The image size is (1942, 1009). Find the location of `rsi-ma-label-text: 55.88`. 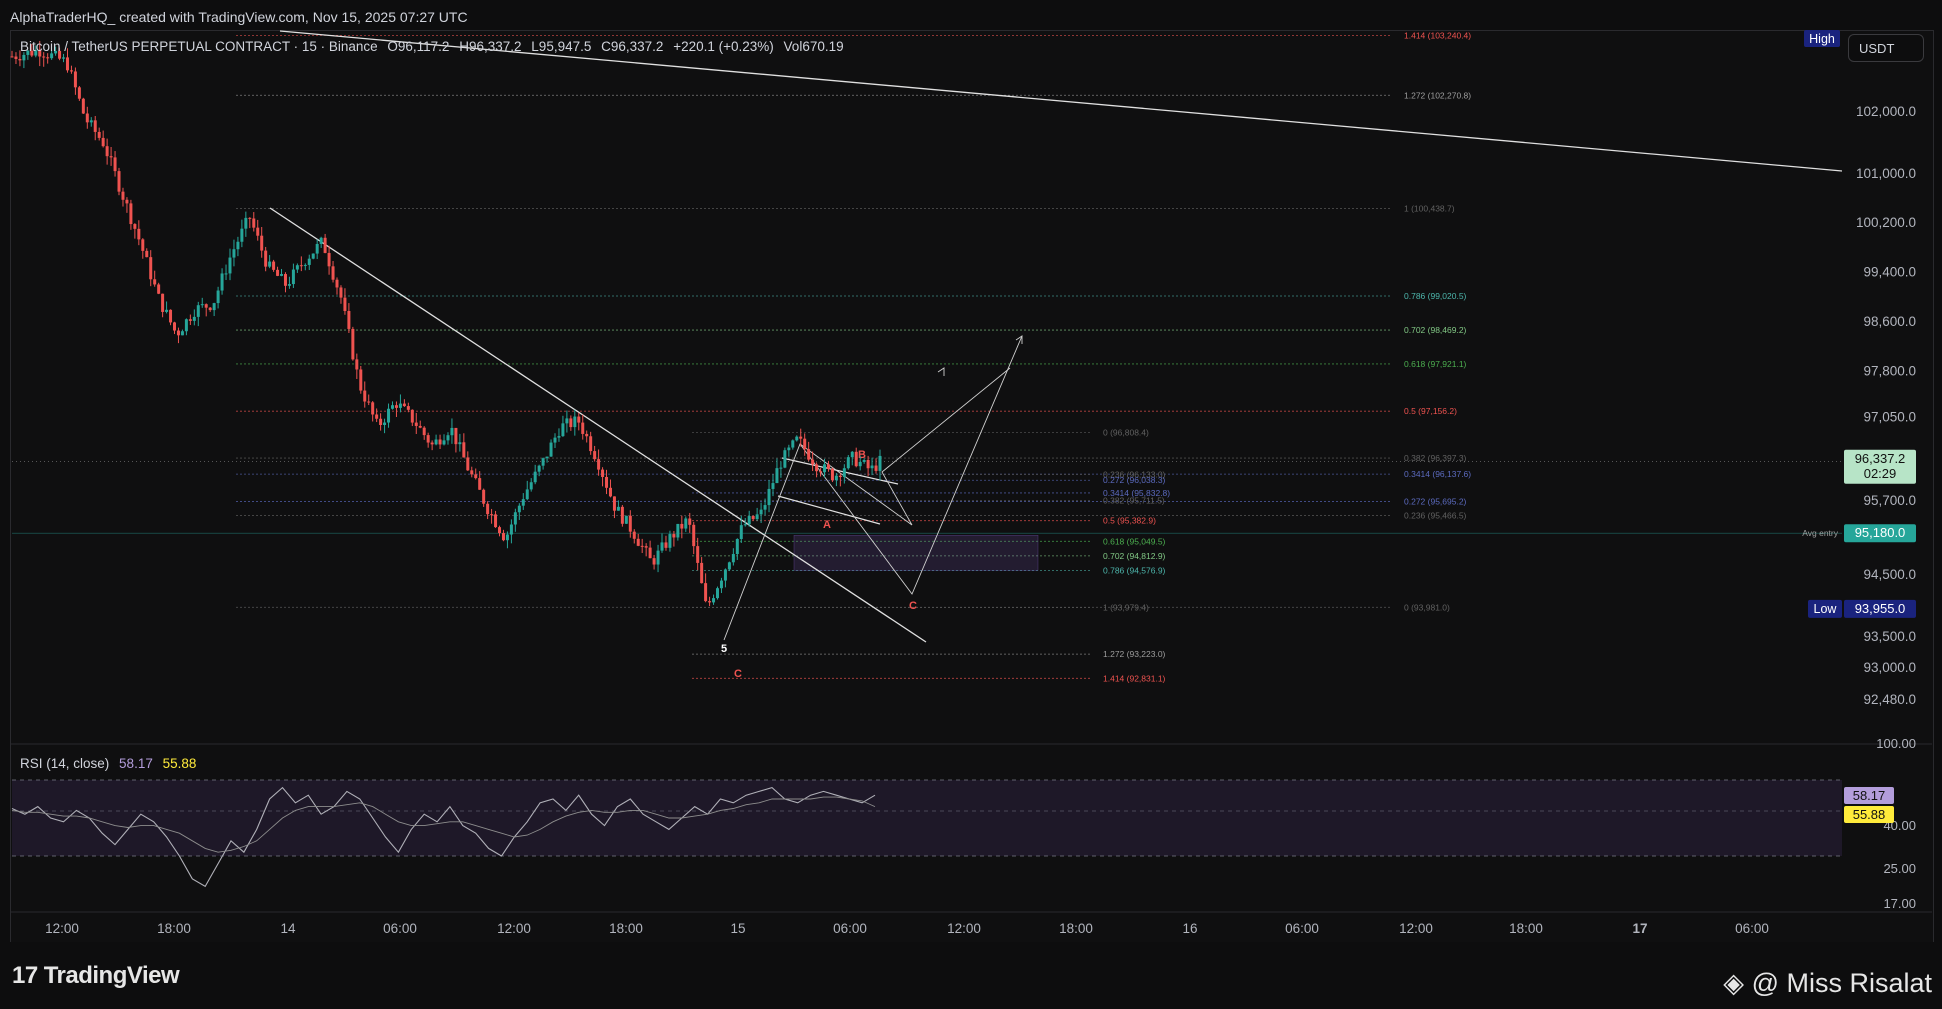

rsi-ma-label-text: 55.88 is located at coordinates (1869, 814).